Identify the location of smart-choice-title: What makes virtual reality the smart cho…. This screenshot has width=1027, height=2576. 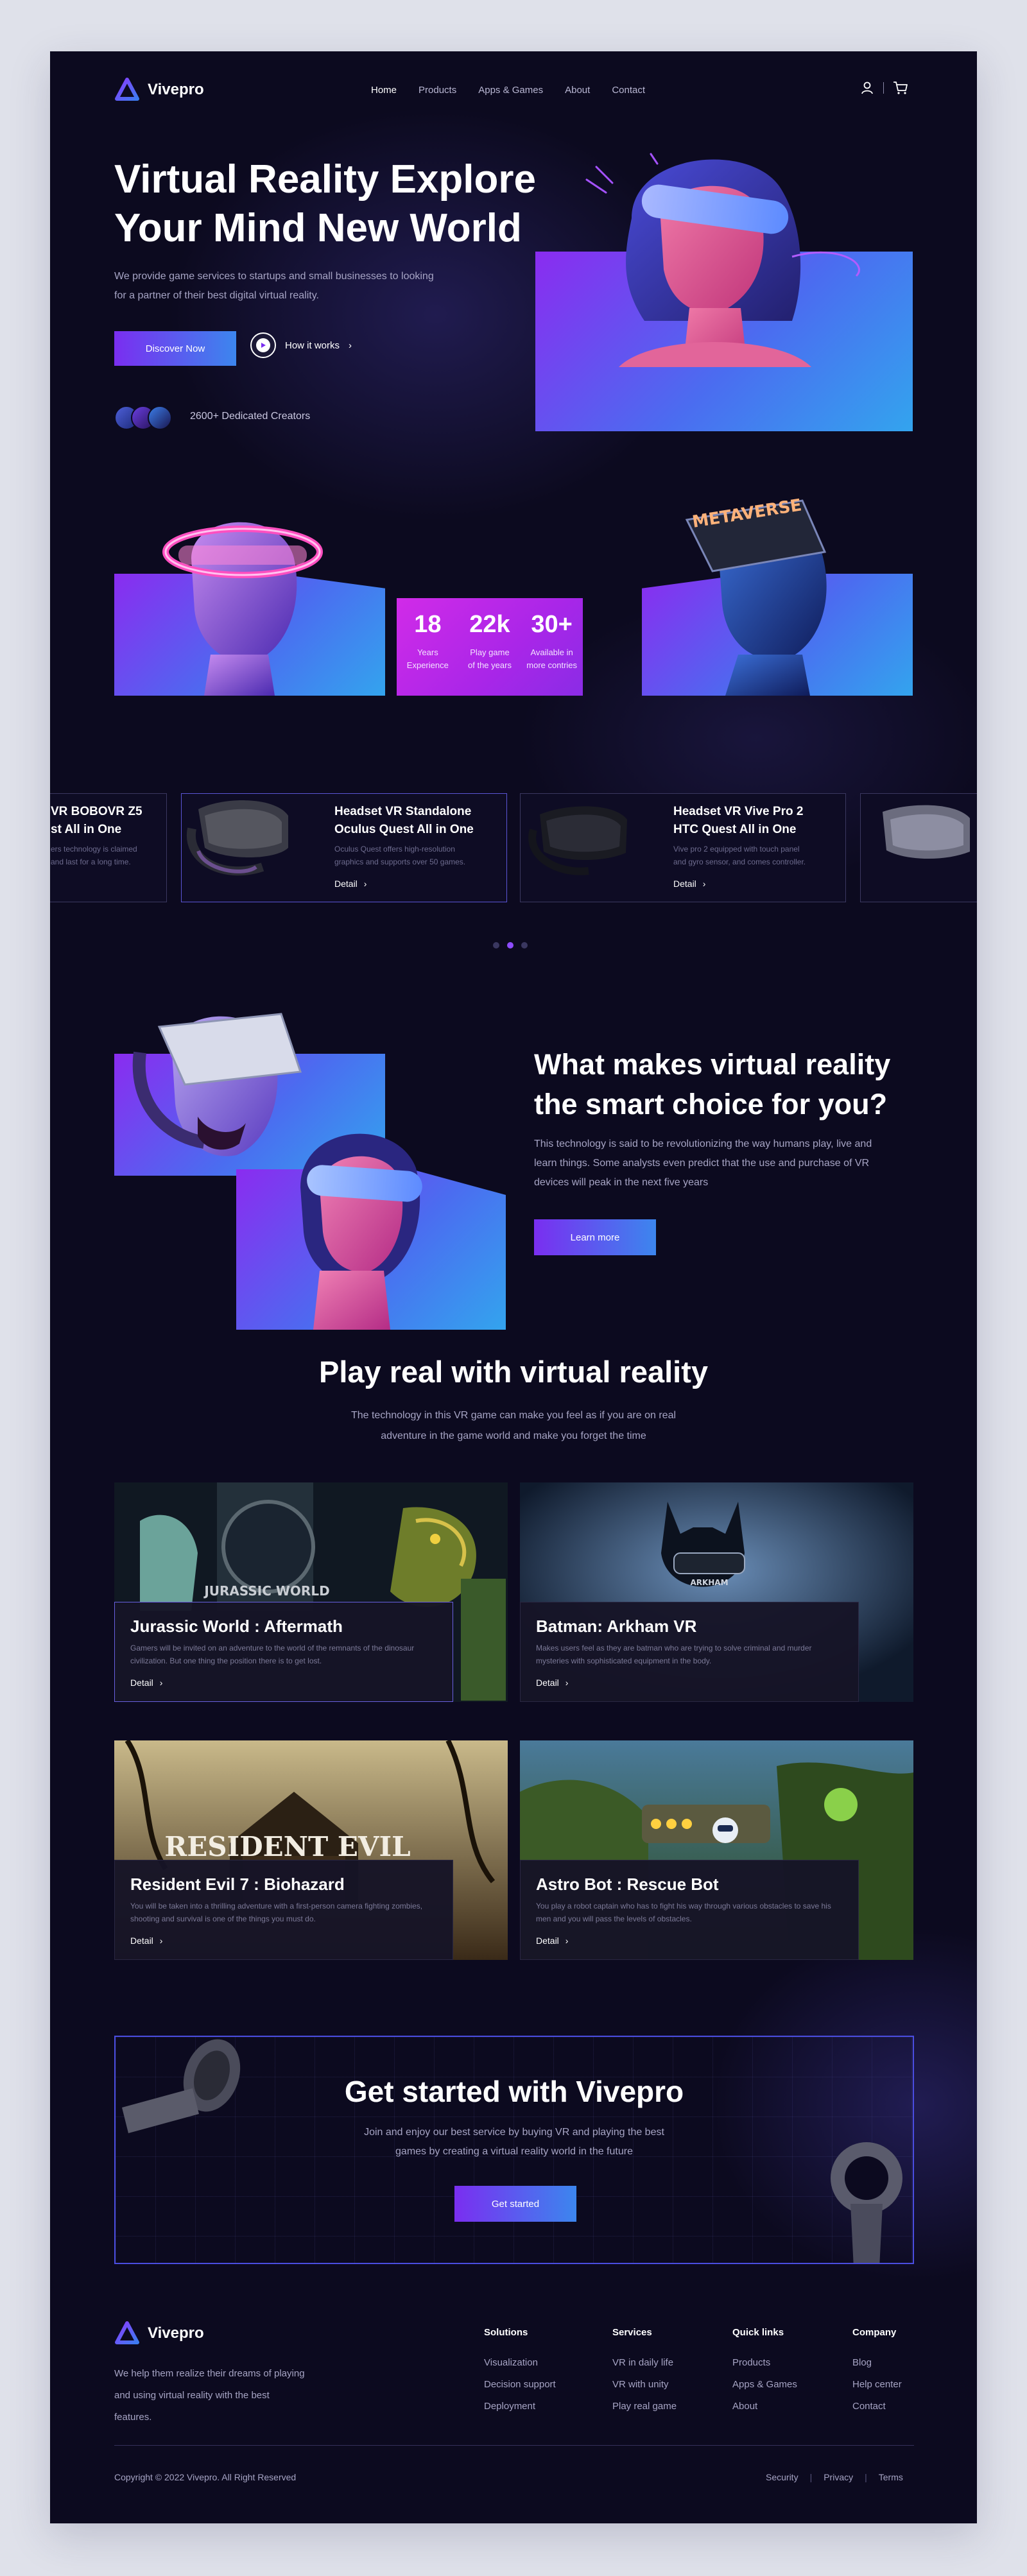
(712, 1084).